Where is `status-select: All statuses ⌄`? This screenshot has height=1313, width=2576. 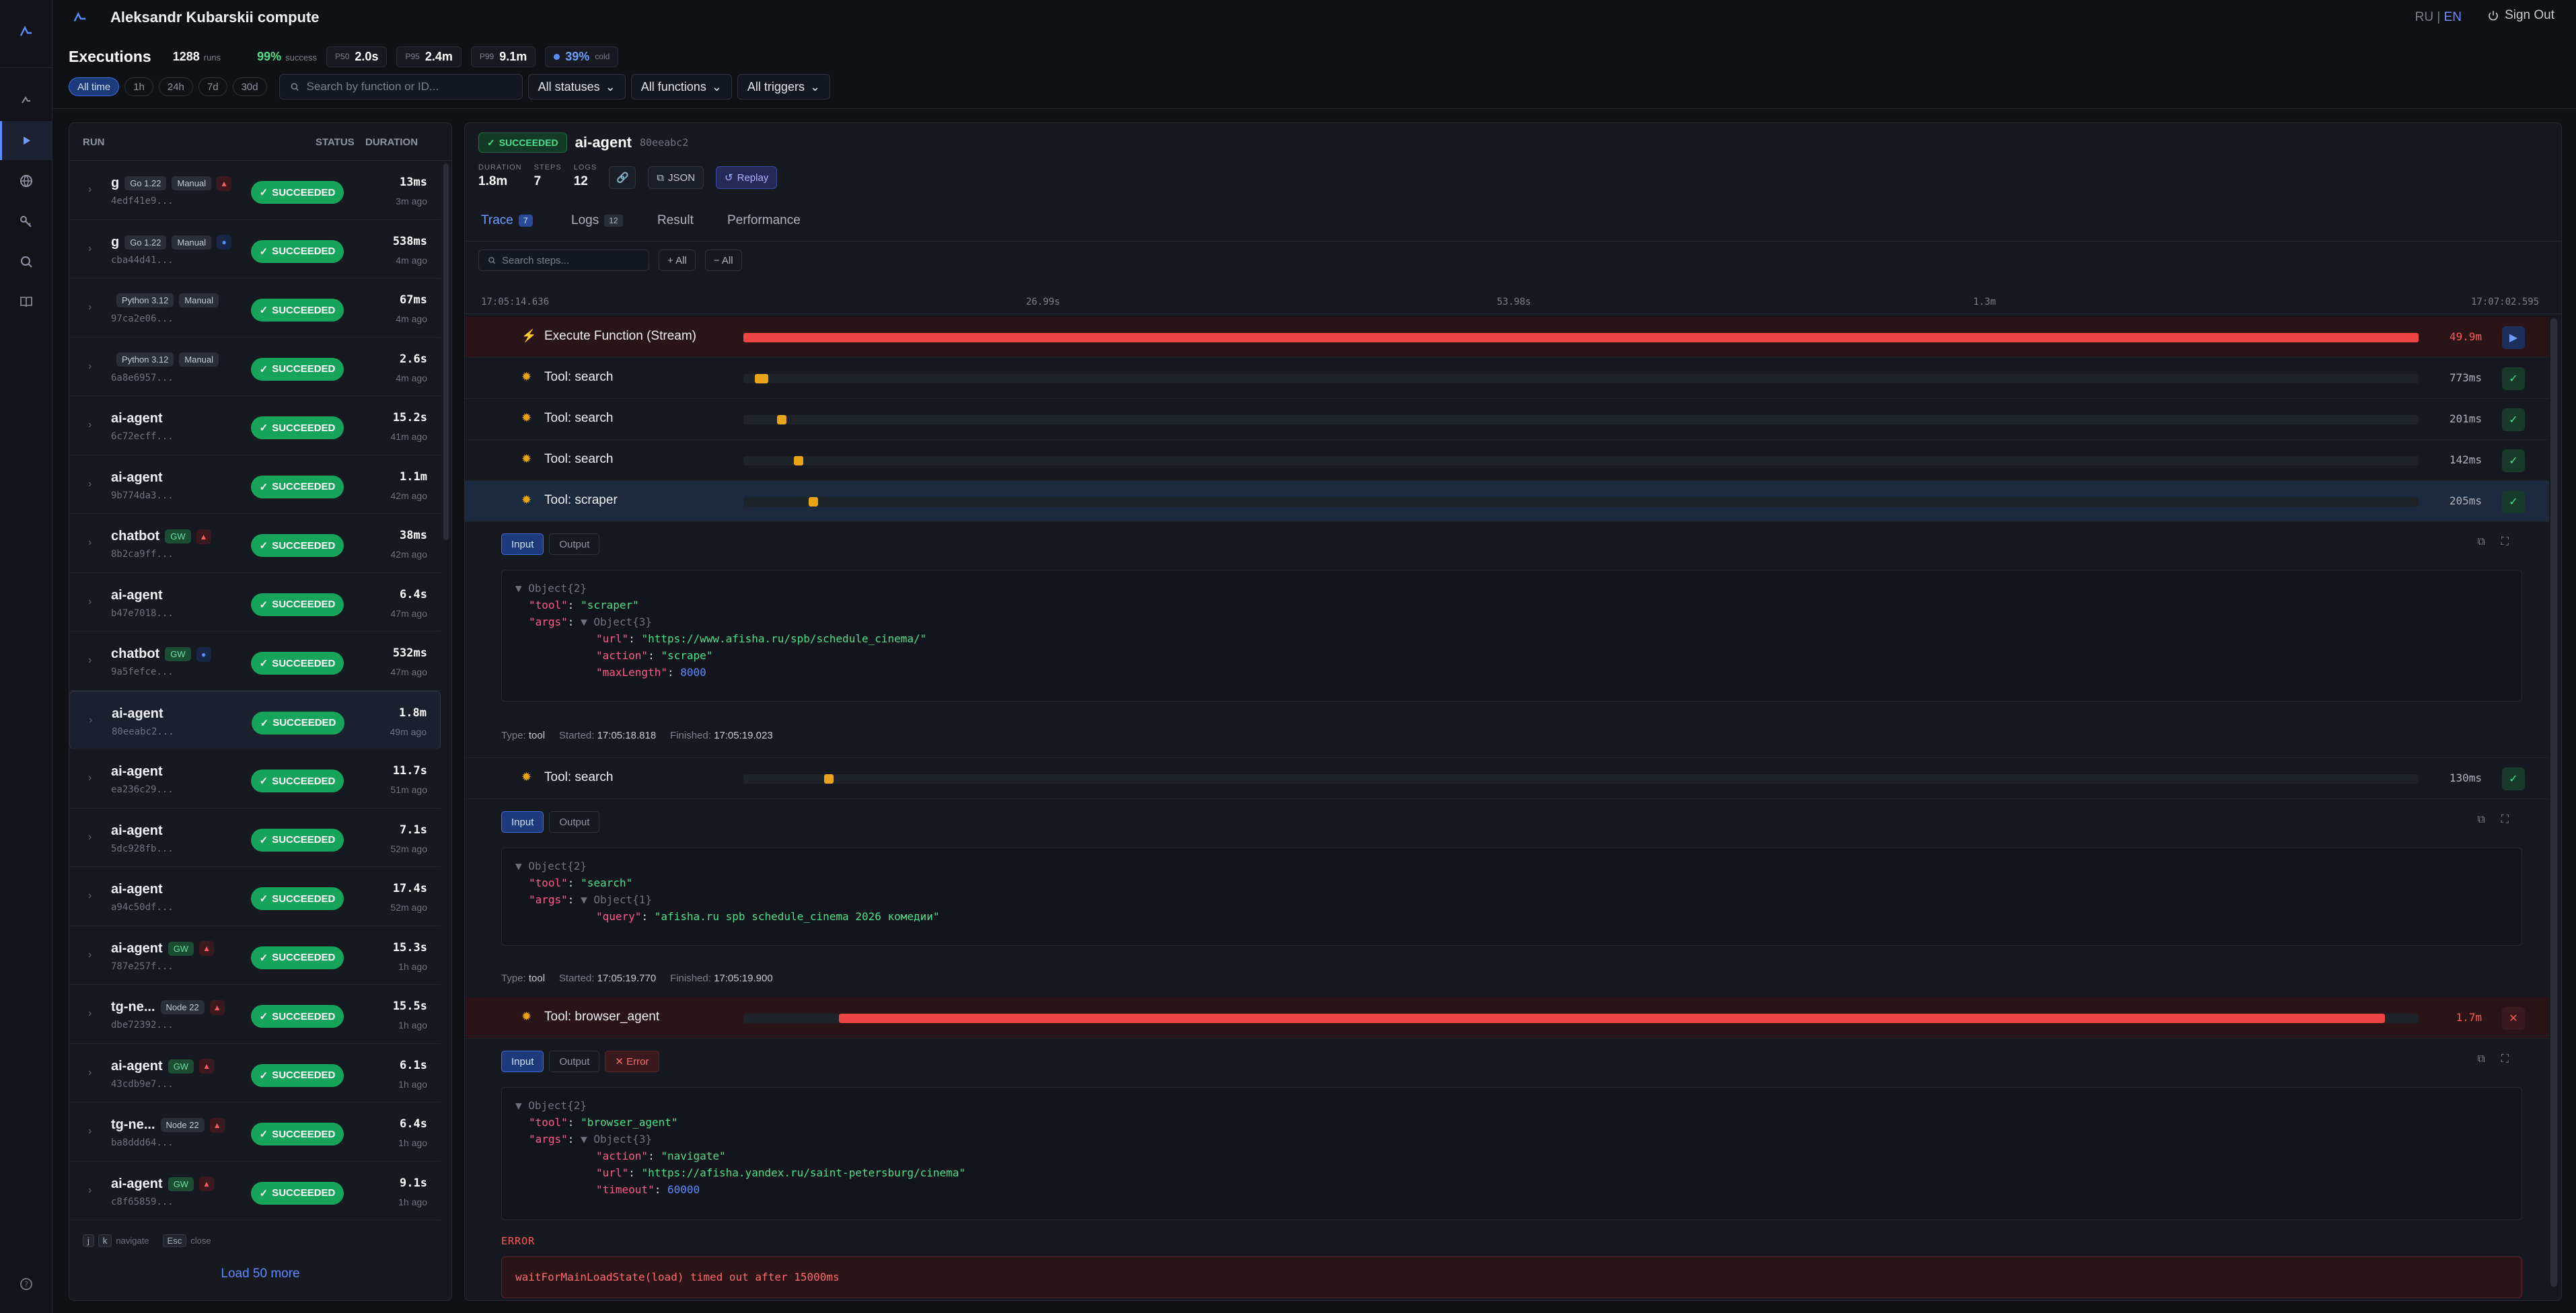 status-select: All statuses ⌄ is located at coordinates (576, 87).